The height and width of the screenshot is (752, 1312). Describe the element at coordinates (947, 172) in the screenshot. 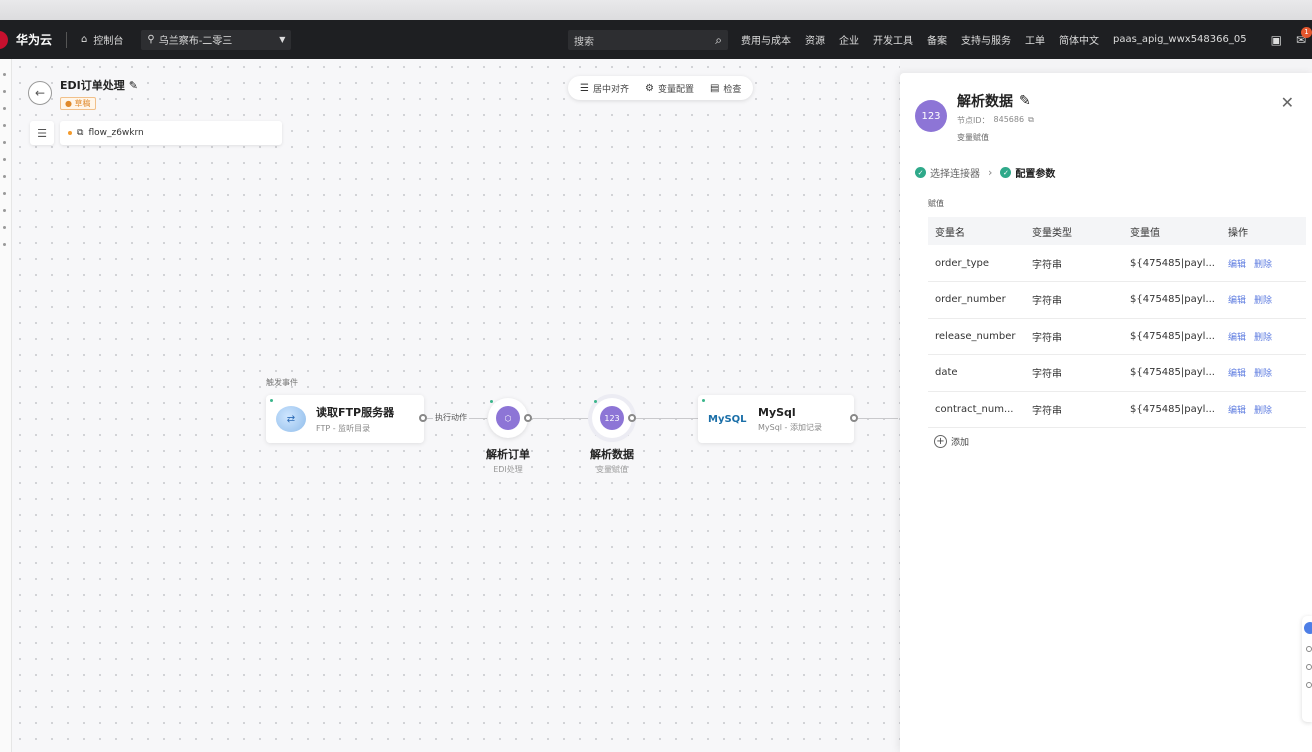

I see `step-select-connector: ✓ 选择连接器` at that location.